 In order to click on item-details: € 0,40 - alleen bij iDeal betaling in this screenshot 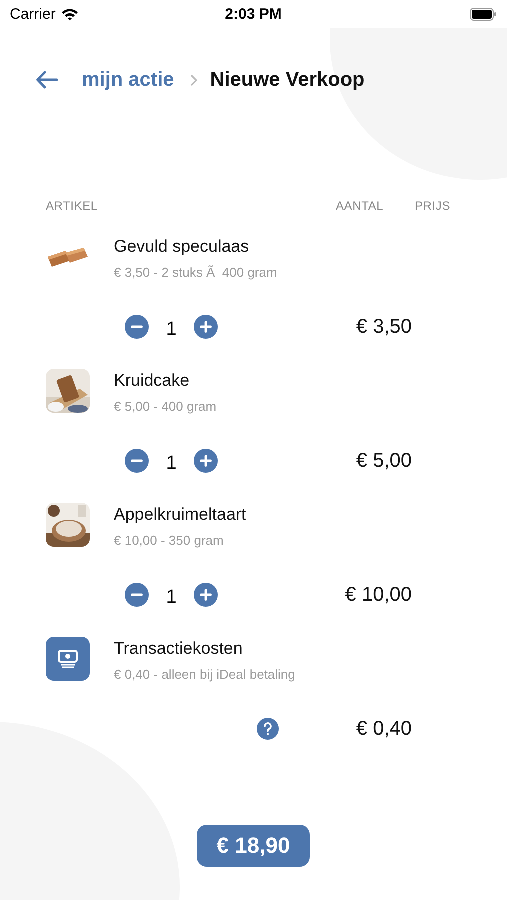, I will do `click(205, 674)`.